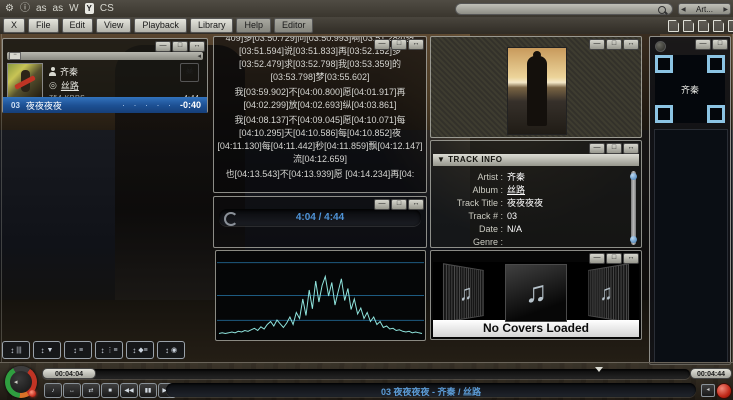 Image resolution: width=733 pixels, height=400 pixels. Describe the element at coordinates (47, 350) in the screenshot. I see `toolbar-filter-button: ↕ ▼` at that location.